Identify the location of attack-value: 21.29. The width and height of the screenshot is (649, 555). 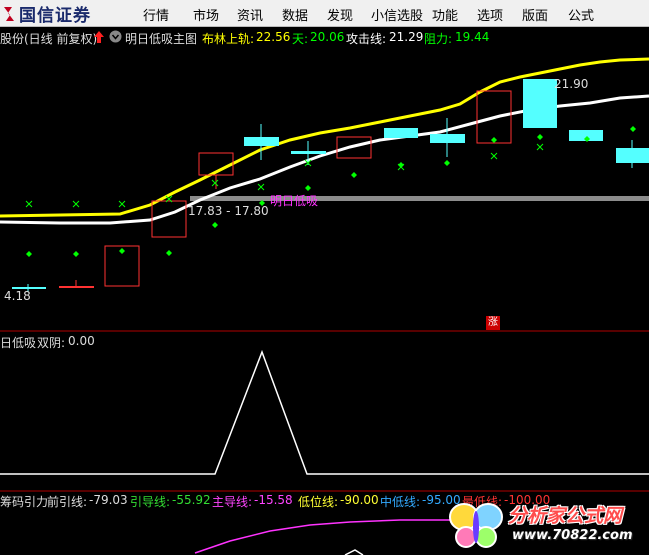
(406, 37).